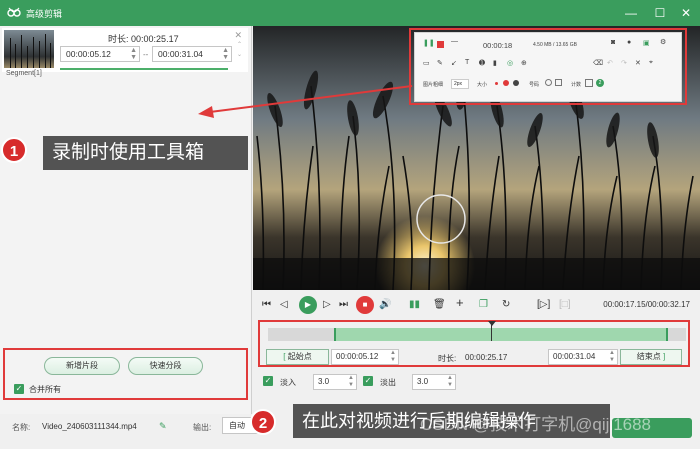 Image resolution: width=700 pixels, height=449 pixels. Describe the element at coordinates (660, 13) in the screenshot. I see `maximize-button: ☐` at that location.